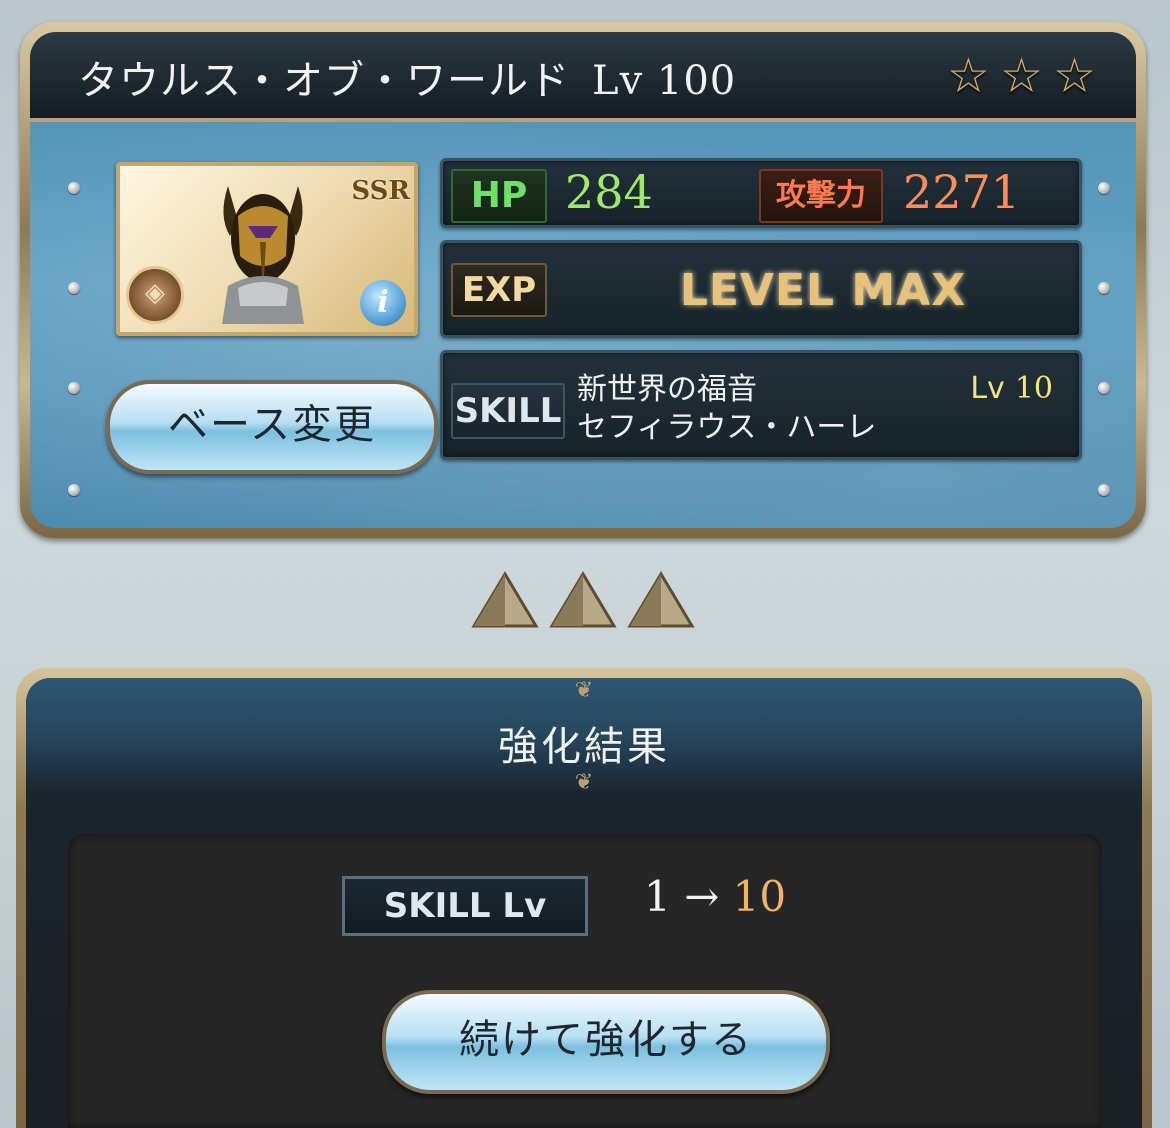 The width and height of the screenshot is (1170, 1128). Describe the element at coordinates (584, 747) in the screenshot. I see `result-title: 強化結果` at that location.